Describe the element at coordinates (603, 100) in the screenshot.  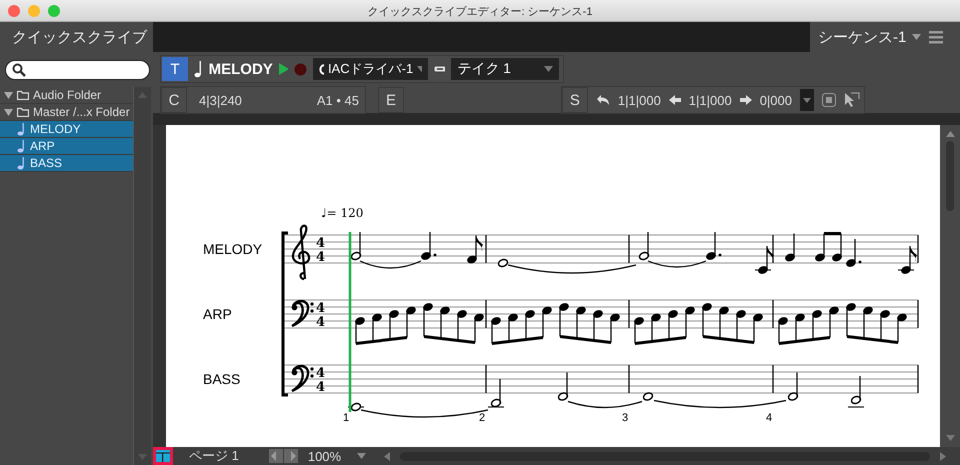
I see `undo-icon` at that location.